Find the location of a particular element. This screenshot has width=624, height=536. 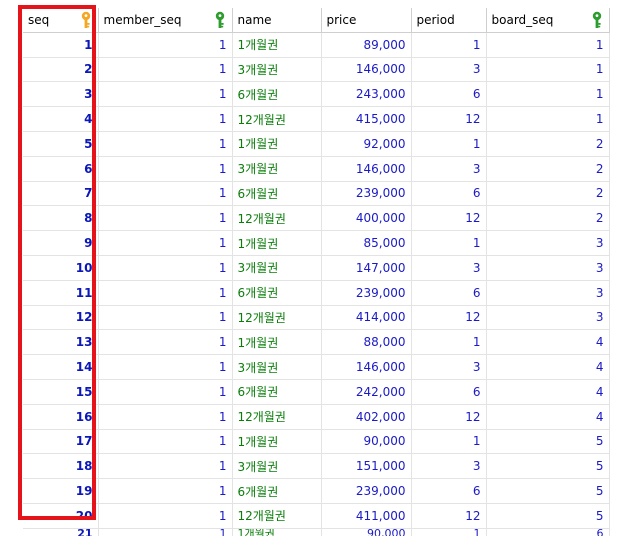

cell-seq: 1 is located at coordinates (61, 45).